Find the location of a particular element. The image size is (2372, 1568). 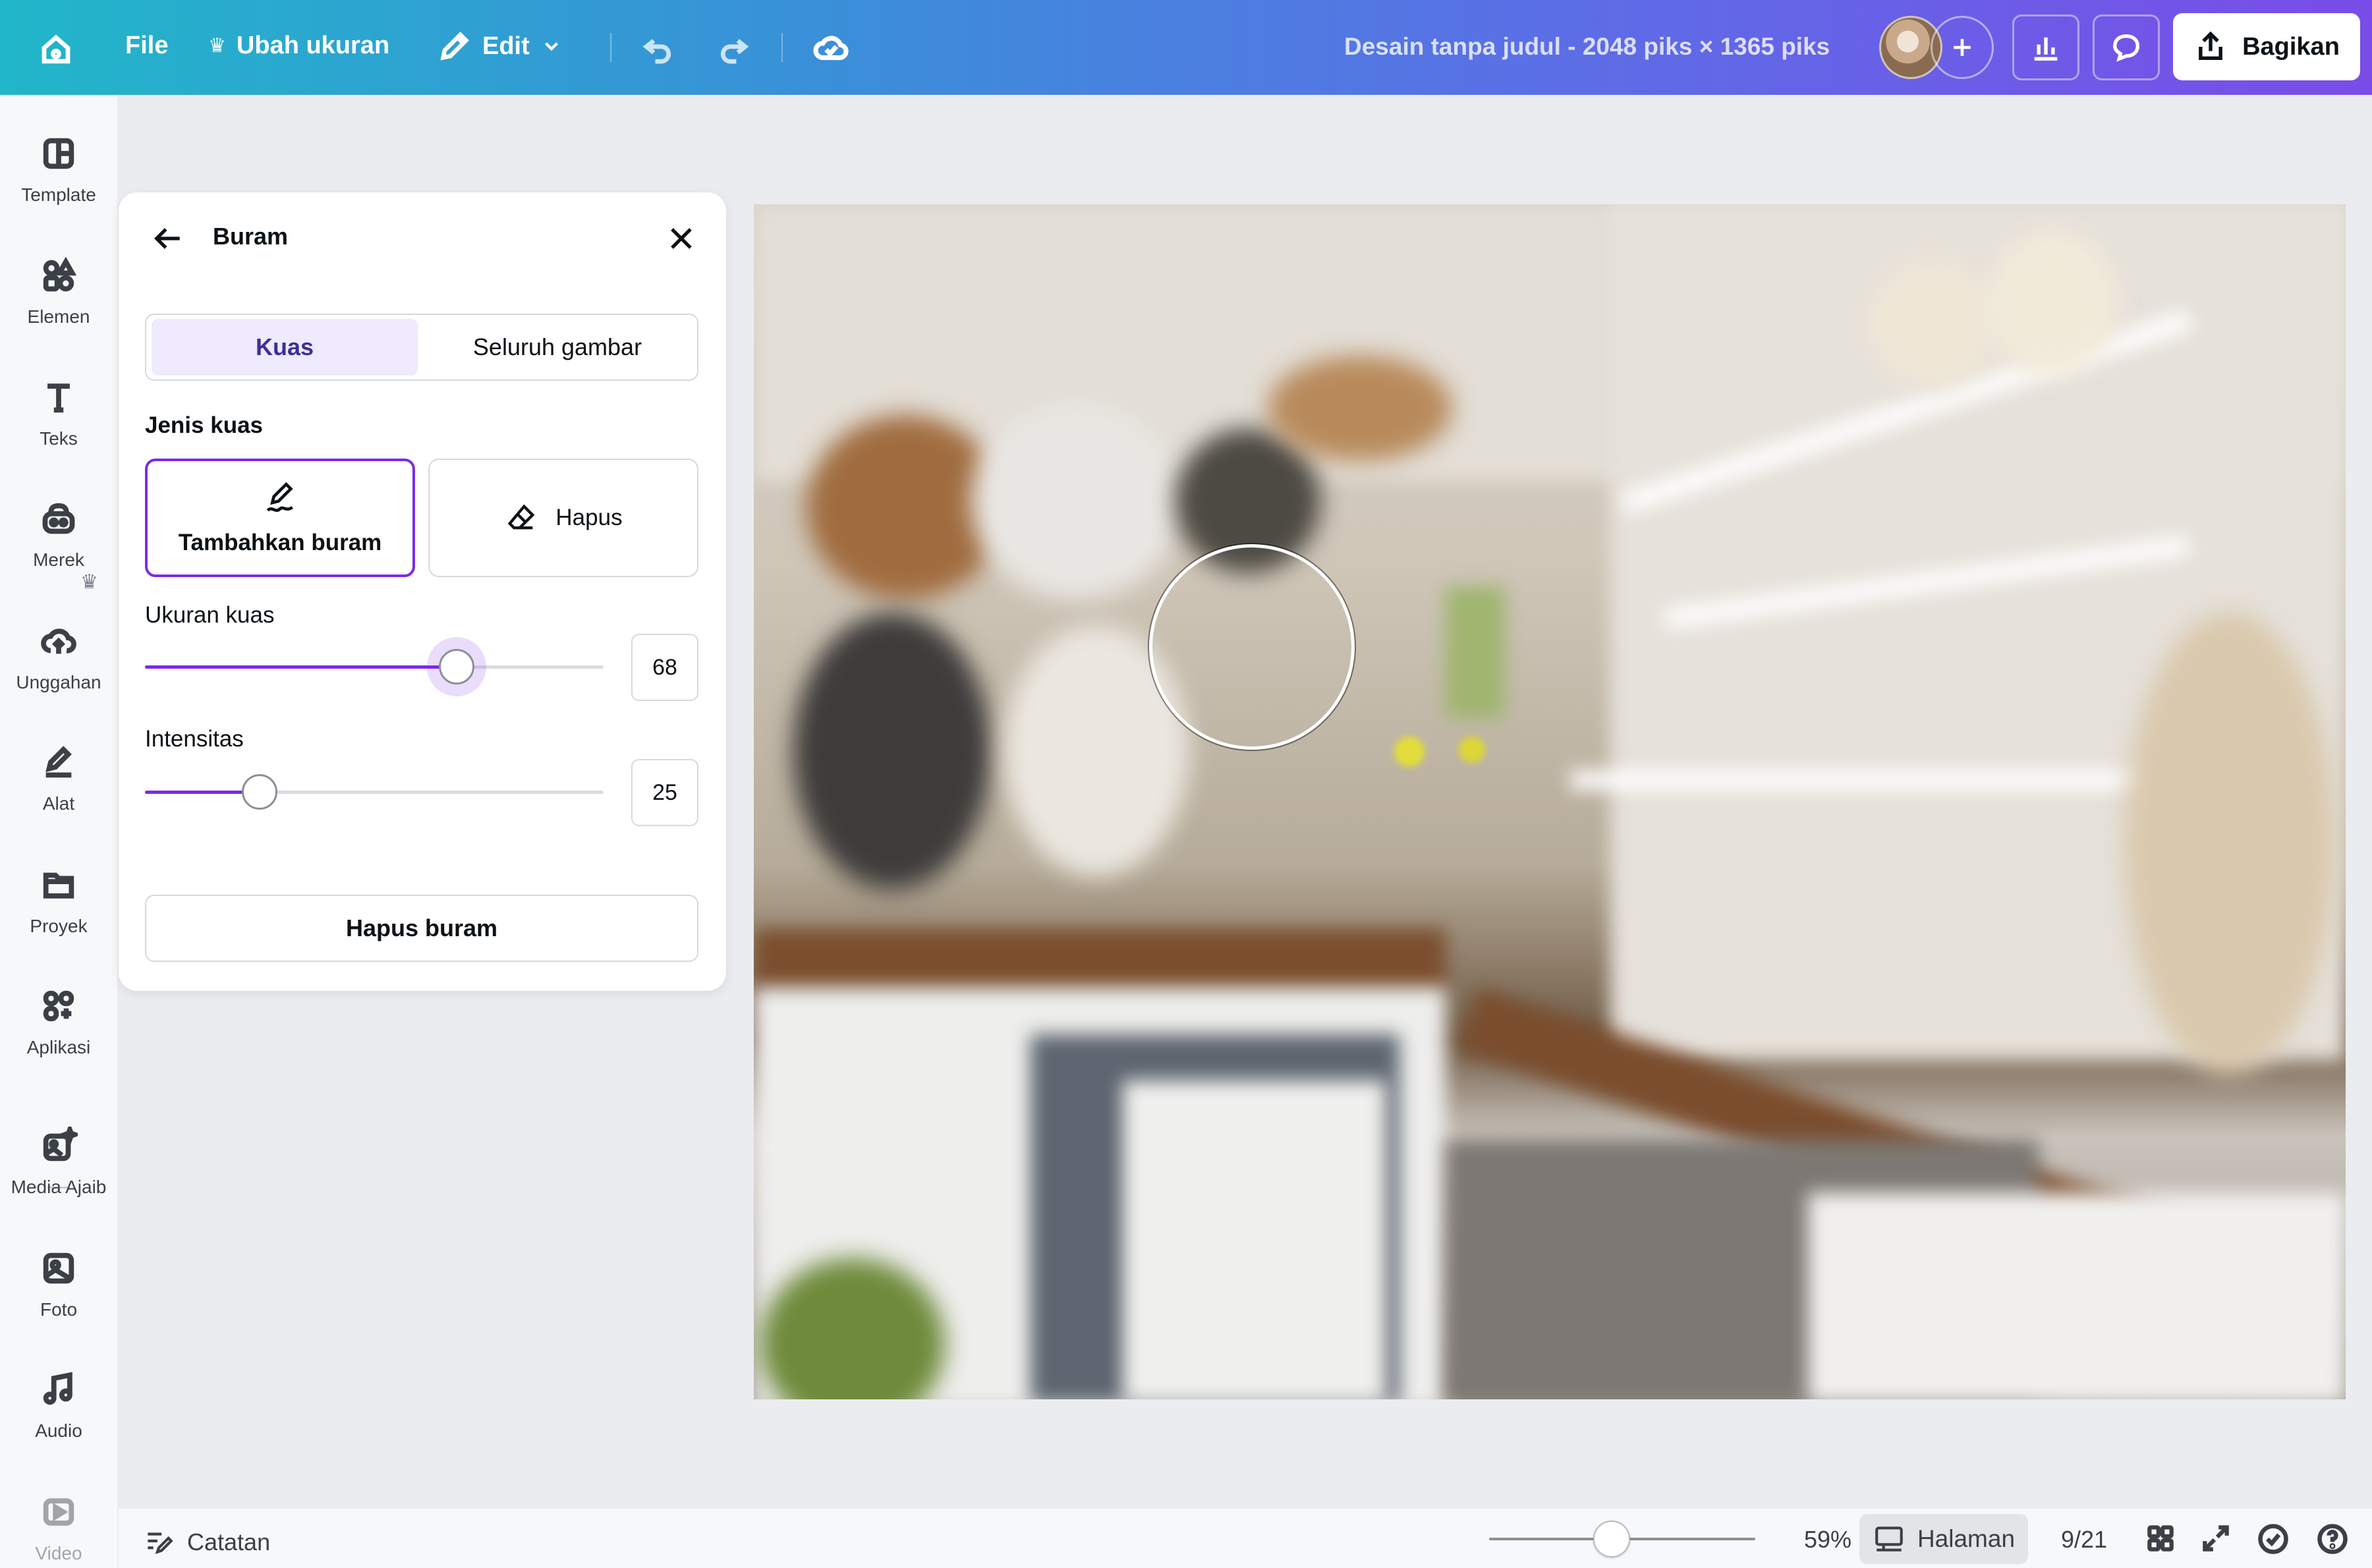

undo-button is located at coordinates (658, 48).